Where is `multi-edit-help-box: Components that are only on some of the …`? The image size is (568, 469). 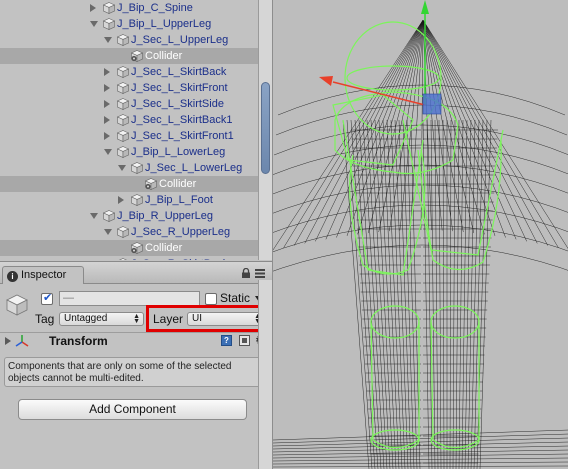 multi-edit-help-box: Components that are only on some of the … is located at coordinates (136, 372).